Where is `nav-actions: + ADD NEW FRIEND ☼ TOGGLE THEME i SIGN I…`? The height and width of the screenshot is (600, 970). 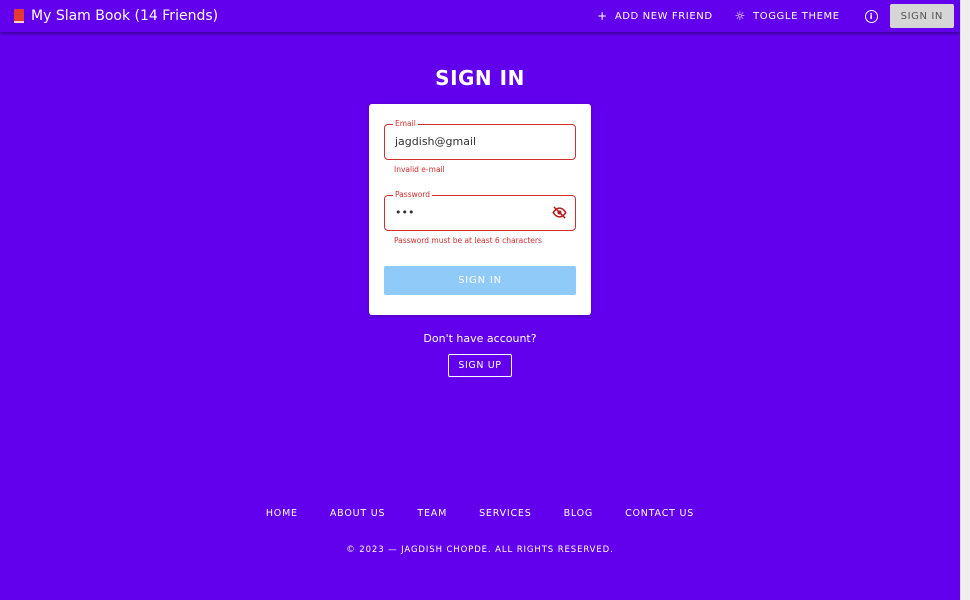
nav-actions: + ADD NEW FRIEND ☼ TOGGLE THEME i SIGN I… is located at coordinates (770, 16).